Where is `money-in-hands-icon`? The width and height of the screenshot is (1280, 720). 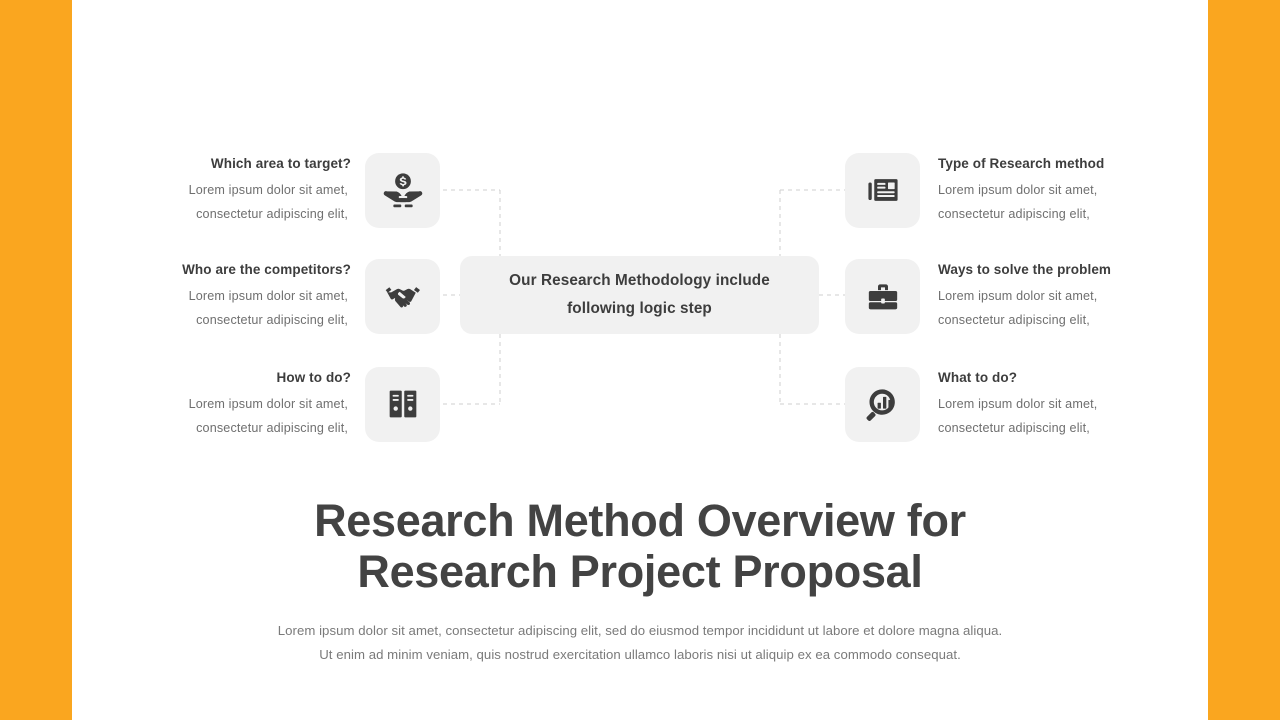 money-in-hands-icon is located at coordinates (403, 190).